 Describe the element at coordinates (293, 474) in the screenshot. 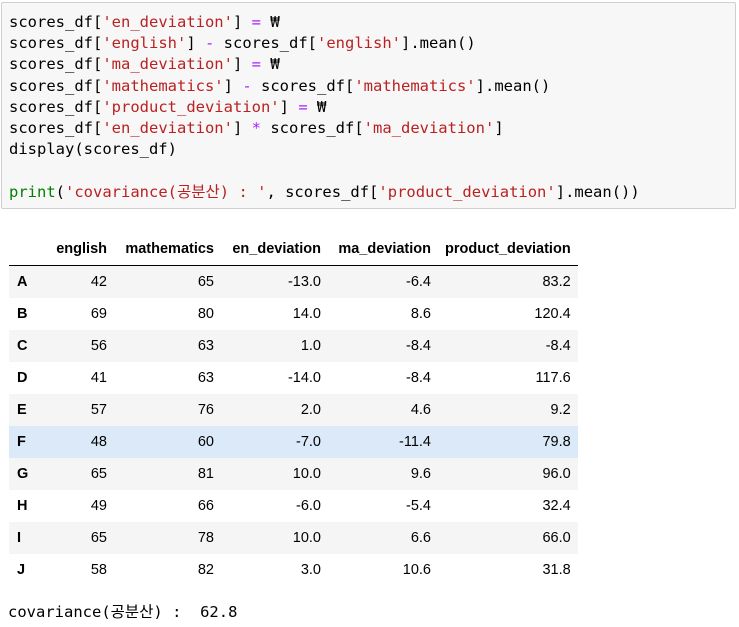

I see `table-row: G 65 81 10.0 9.6 96.0` at that location.